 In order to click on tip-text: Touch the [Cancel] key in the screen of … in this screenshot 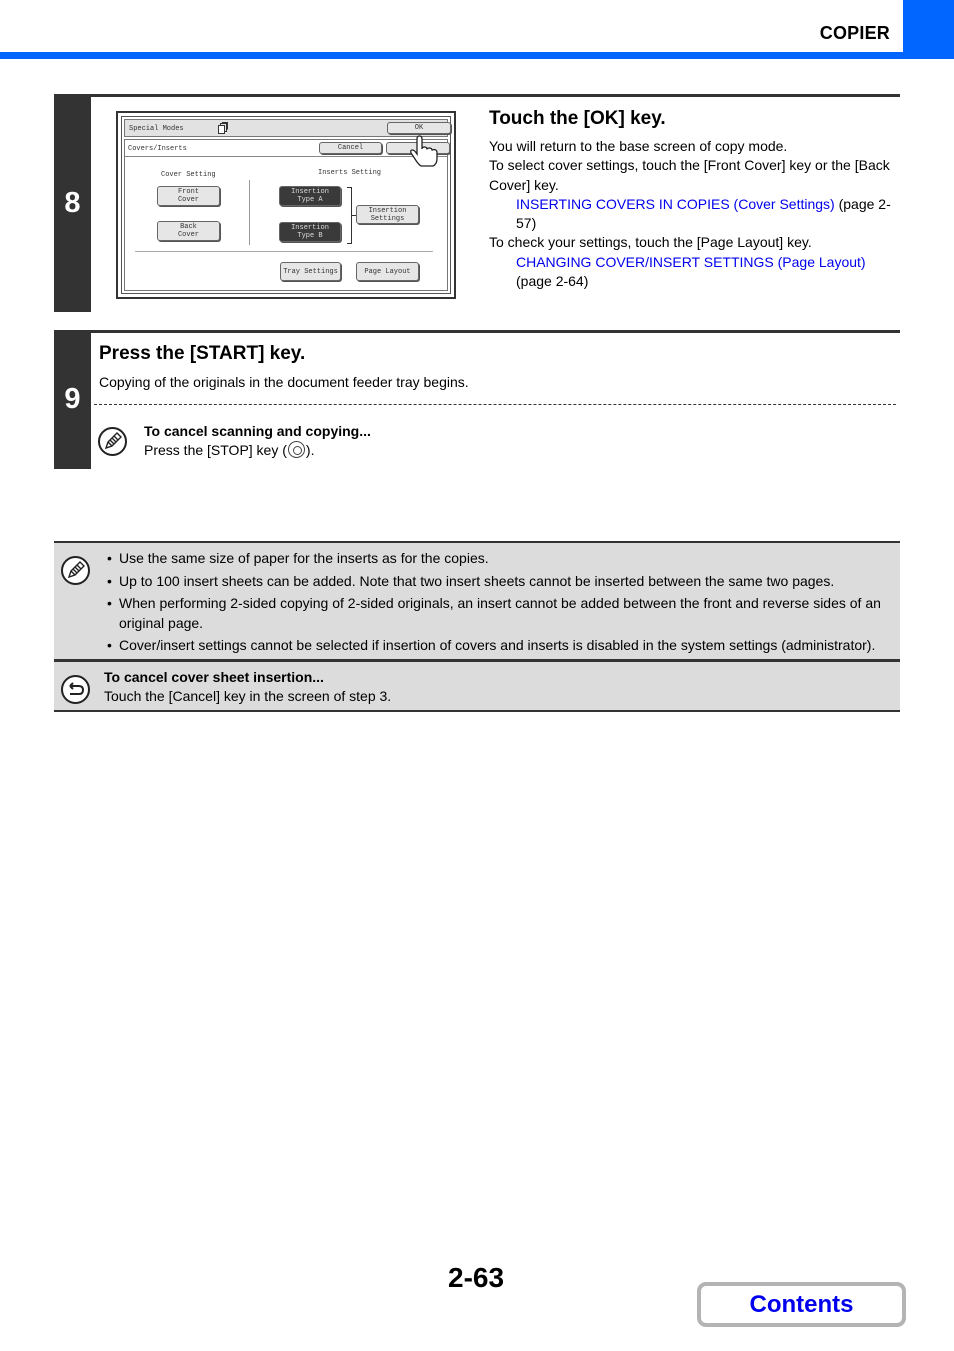, I will do `click(248, 696)`.